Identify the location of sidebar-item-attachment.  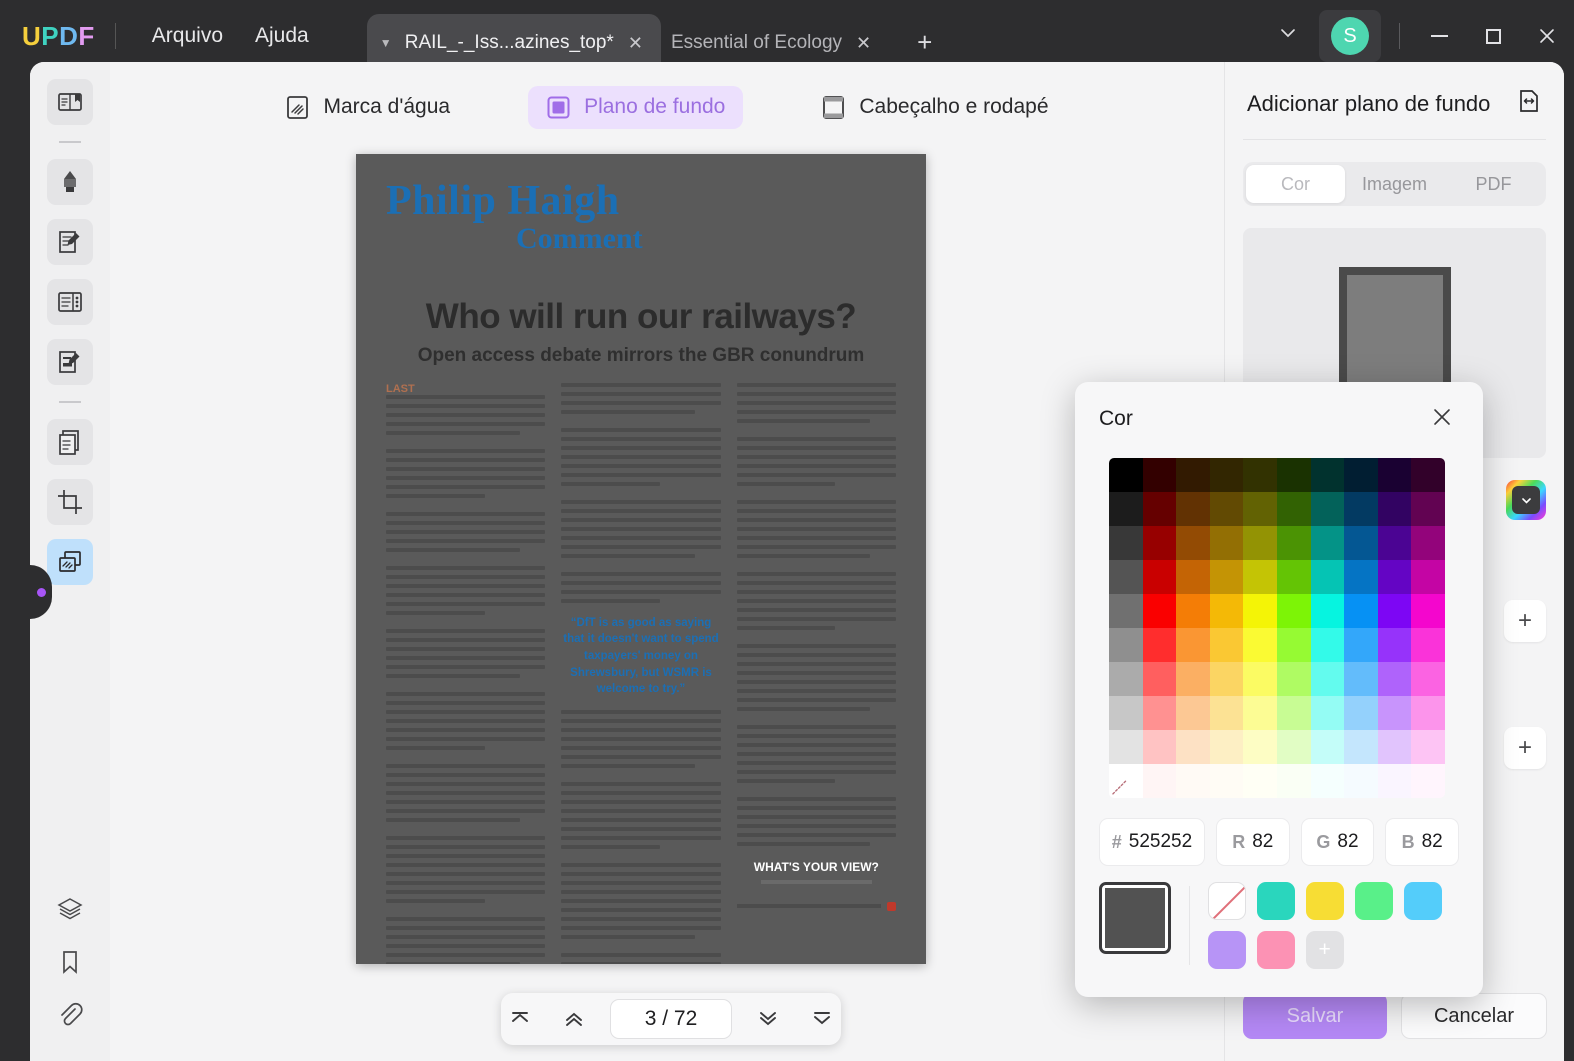
(70, 1015).